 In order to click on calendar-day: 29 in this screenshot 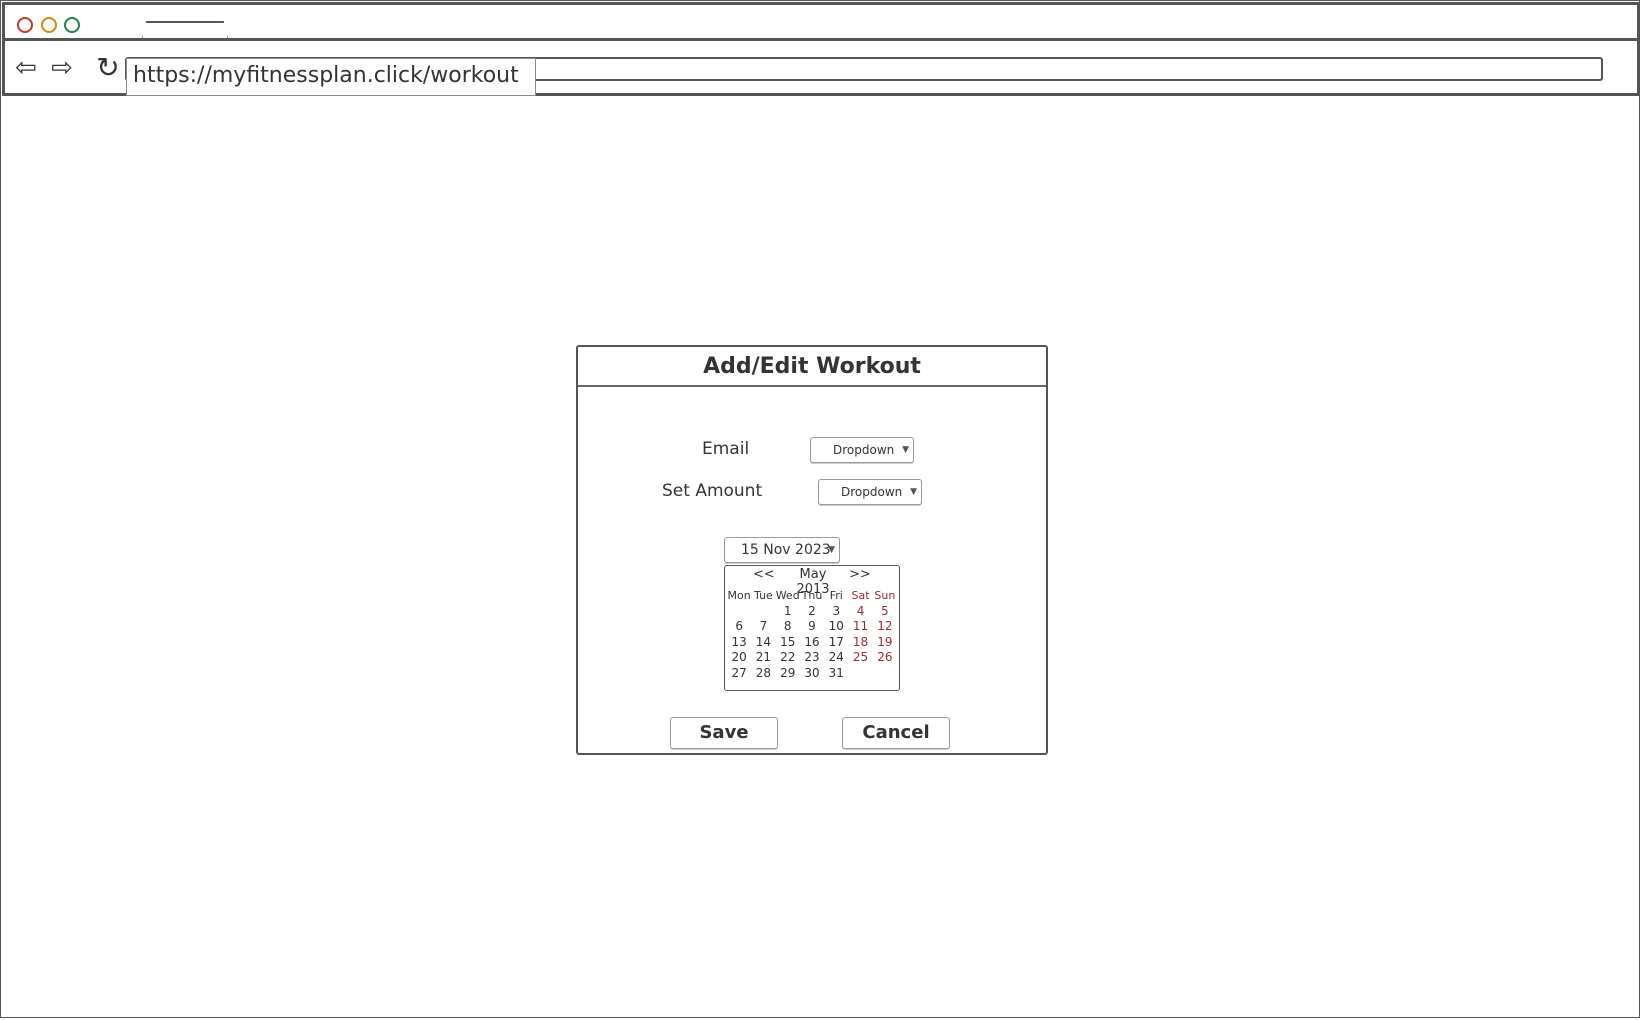, I will do `click(788, 674)`.